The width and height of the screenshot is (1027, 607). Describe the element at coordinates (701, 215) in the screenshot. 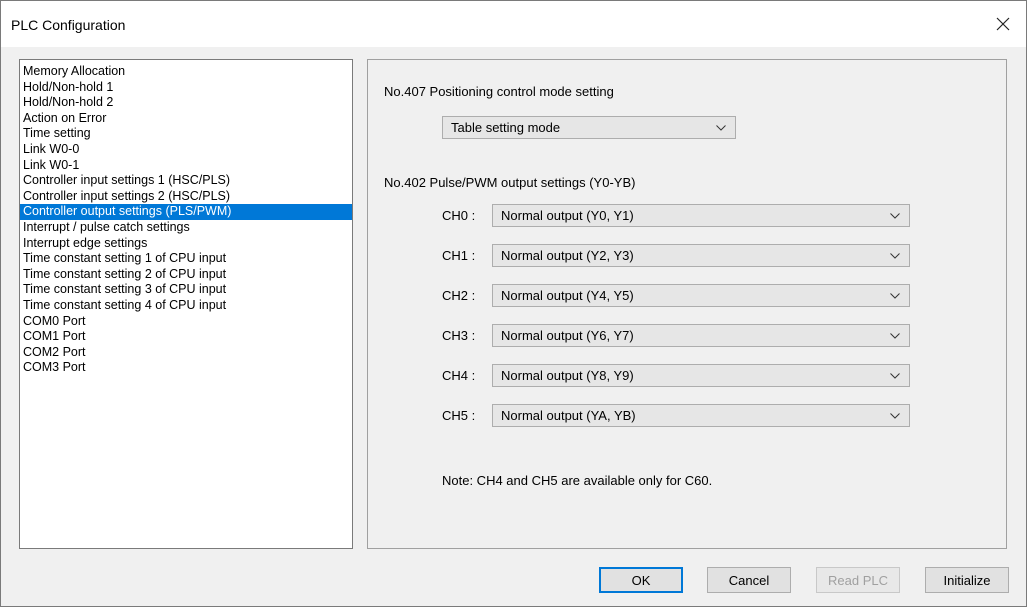

I see `channel-output-dropdown-ch0: Normal output (Y0, Y1)` at that location.